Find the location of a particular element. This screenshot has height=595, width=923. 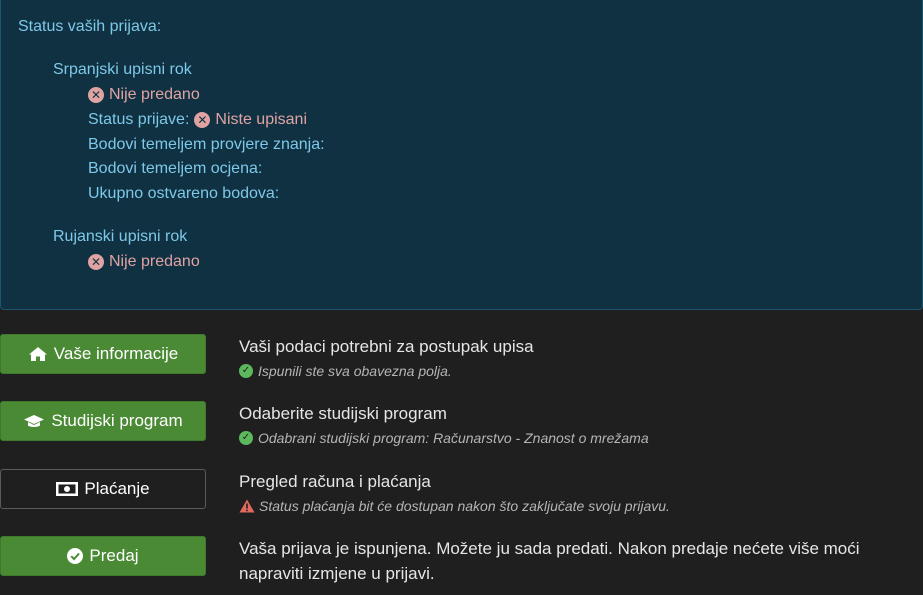

term-state-july-text: Nije predano is located at coordinates (154, 94).